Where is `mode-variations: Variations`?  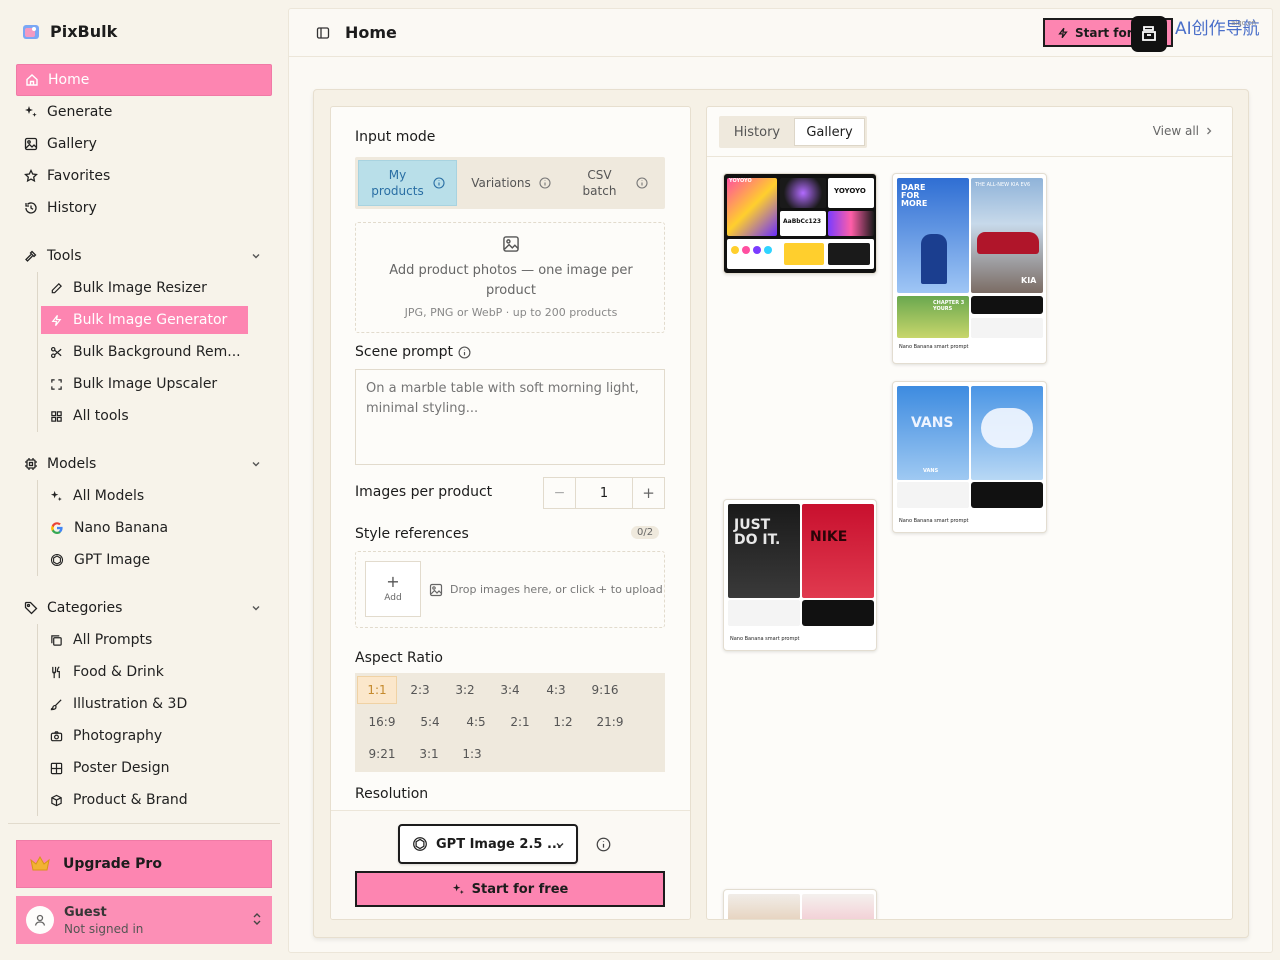
mode-variations: Variations is located at coordinates (511, 183).